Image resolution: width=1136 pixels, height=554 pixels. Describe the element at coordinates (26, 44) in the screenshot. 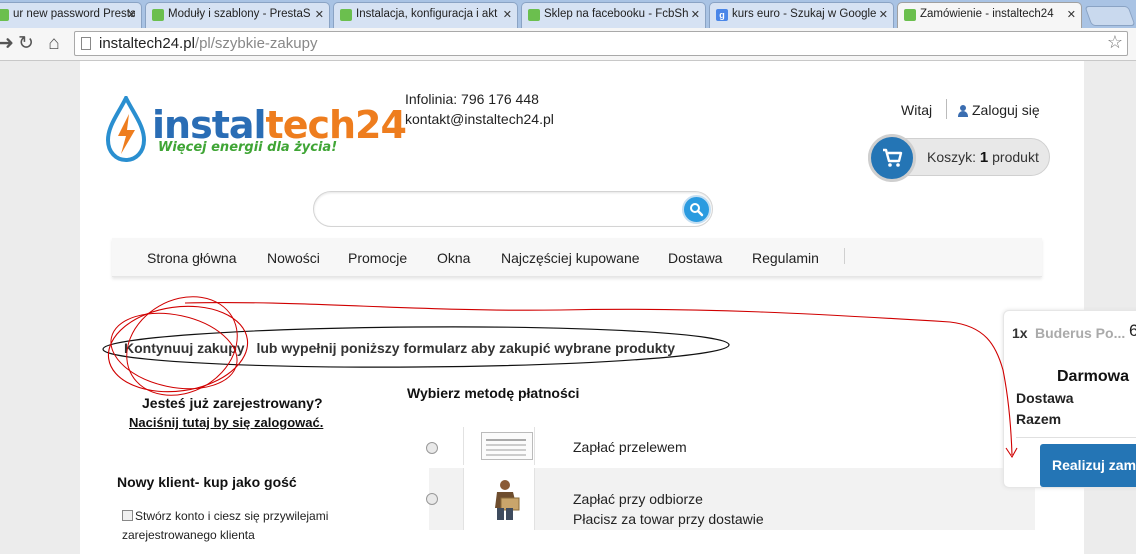

I see `reload-icon: ↻` at that location.